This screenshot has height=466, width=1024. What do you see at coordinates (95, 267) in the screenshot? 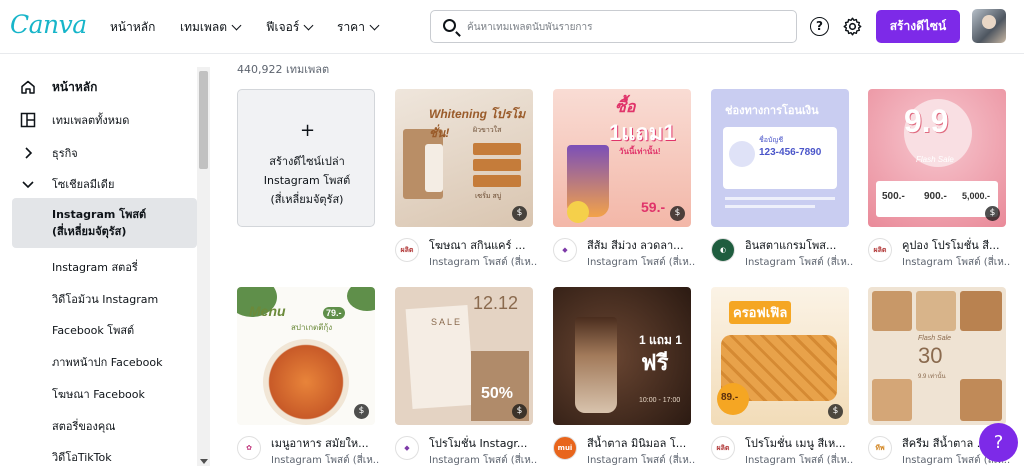
I see `sidebar-item-label: Instagram สตอรี่` at bounding box center [95, 267].